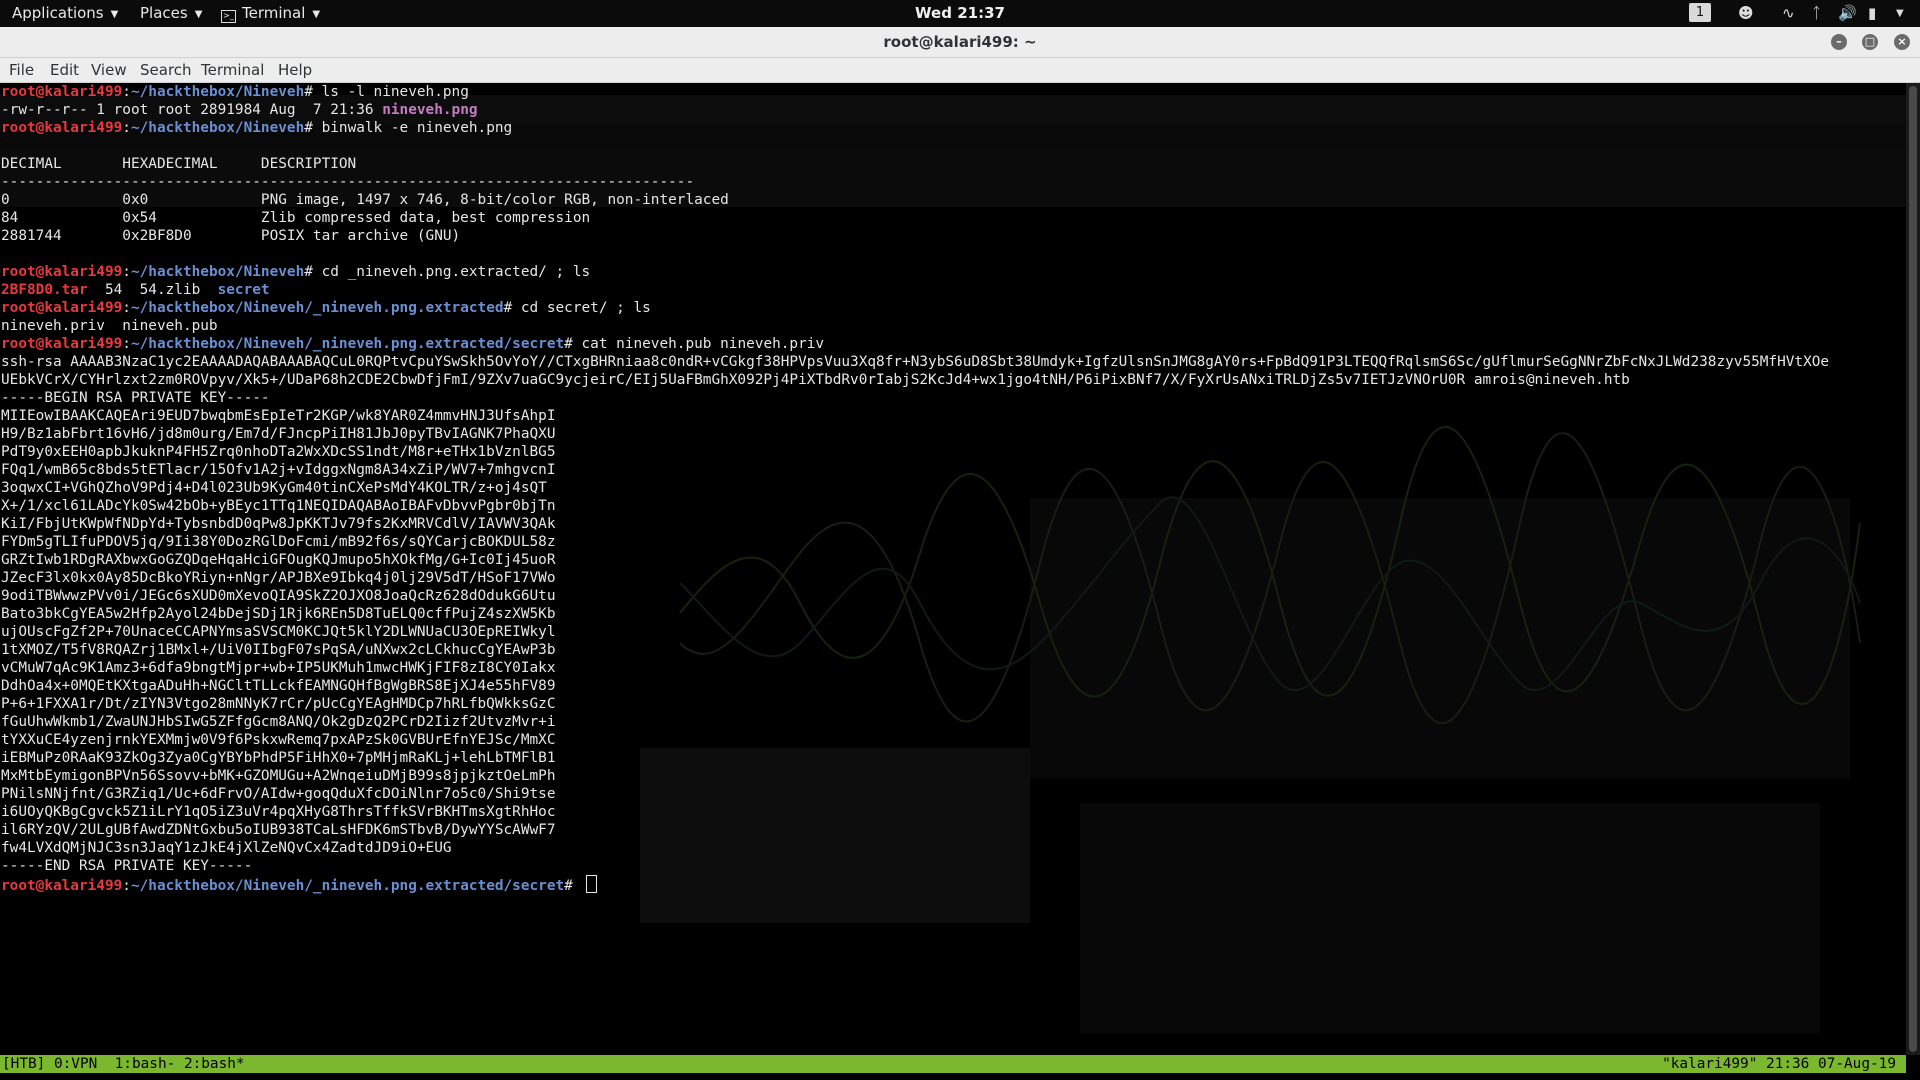 Image resolution: width=1920 pixels, height=1080 pixels. Describe the element at coordinates (1870, 42) in the screenshot. I see `maximize-button: □` at that location.